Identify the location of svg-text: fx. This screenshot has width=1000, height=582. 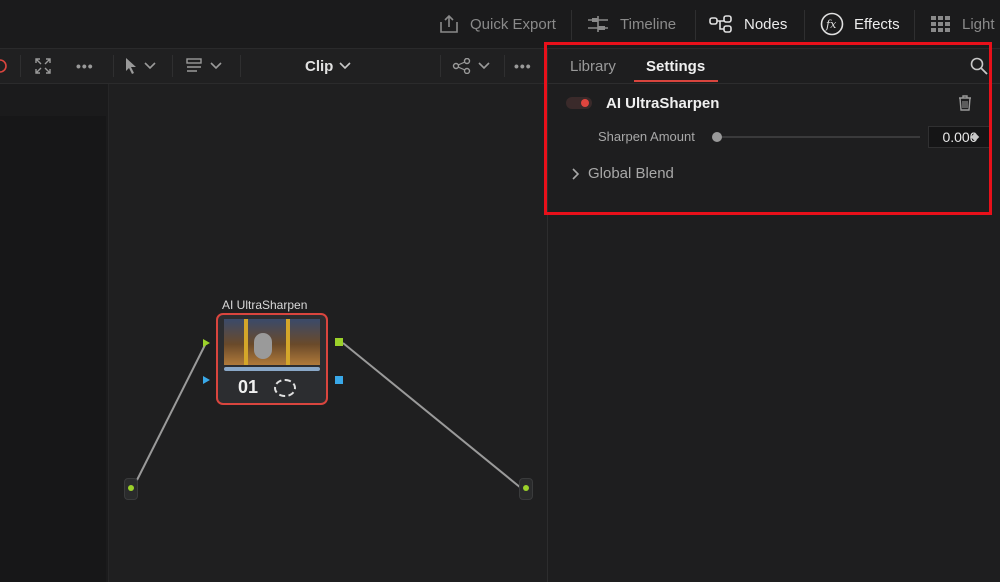
(831, 24).